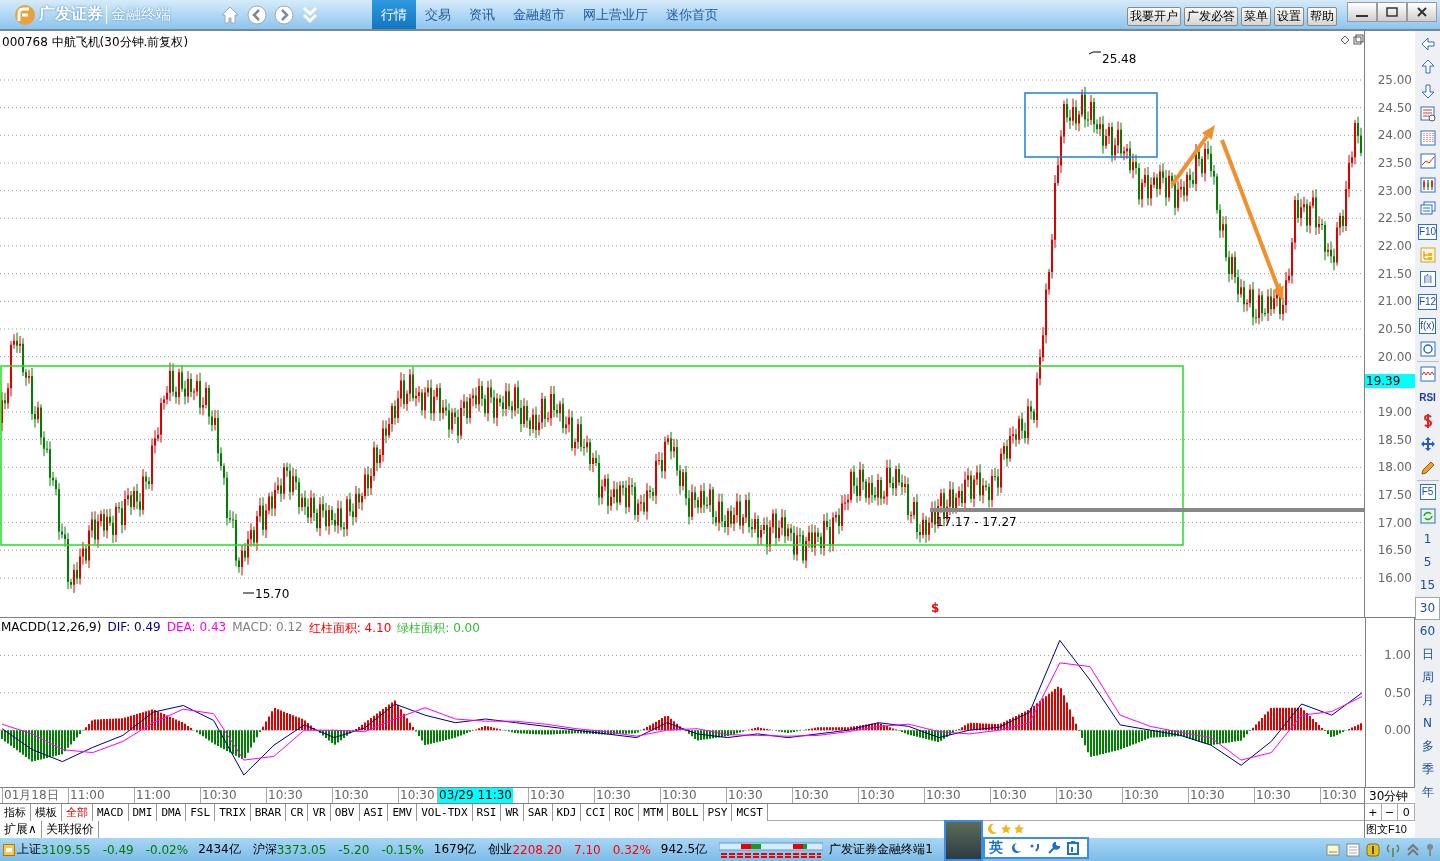  I want to click on tool-icon: F12, so click(1427, 302).